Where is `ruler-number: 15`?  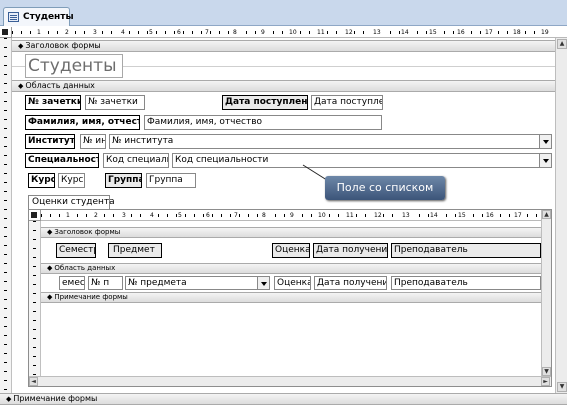
ruler-number: 15 is located at coordinates (433, 32).